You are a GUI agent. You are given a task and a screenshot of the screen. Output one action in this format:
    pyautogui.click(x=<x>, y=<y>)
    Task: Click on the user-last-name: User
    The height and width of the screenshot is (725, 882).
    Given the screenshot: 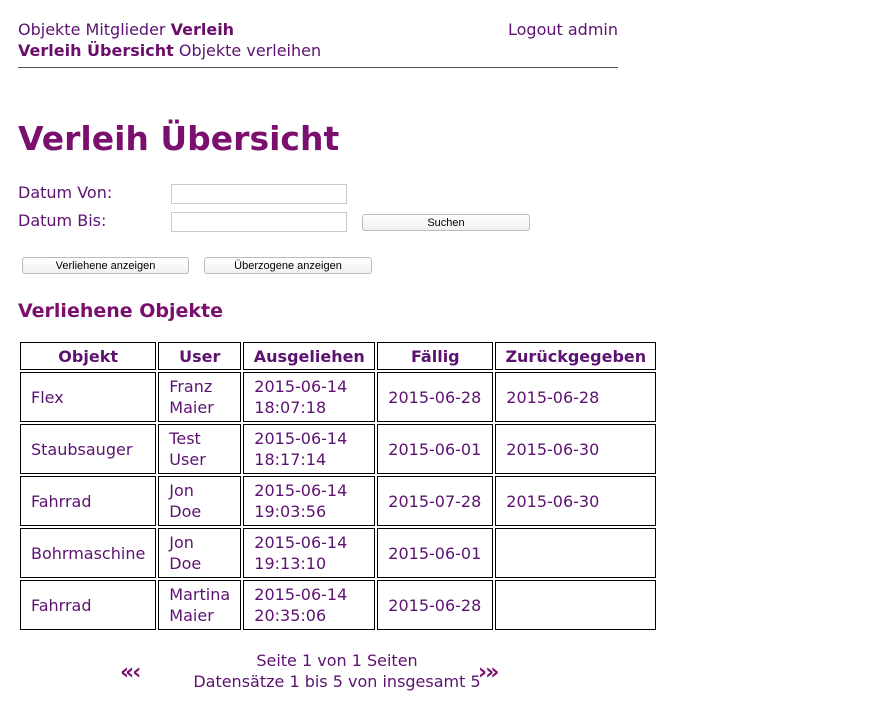 What is the action you would take?
    pyautogui.click(x=187, y=459)
    